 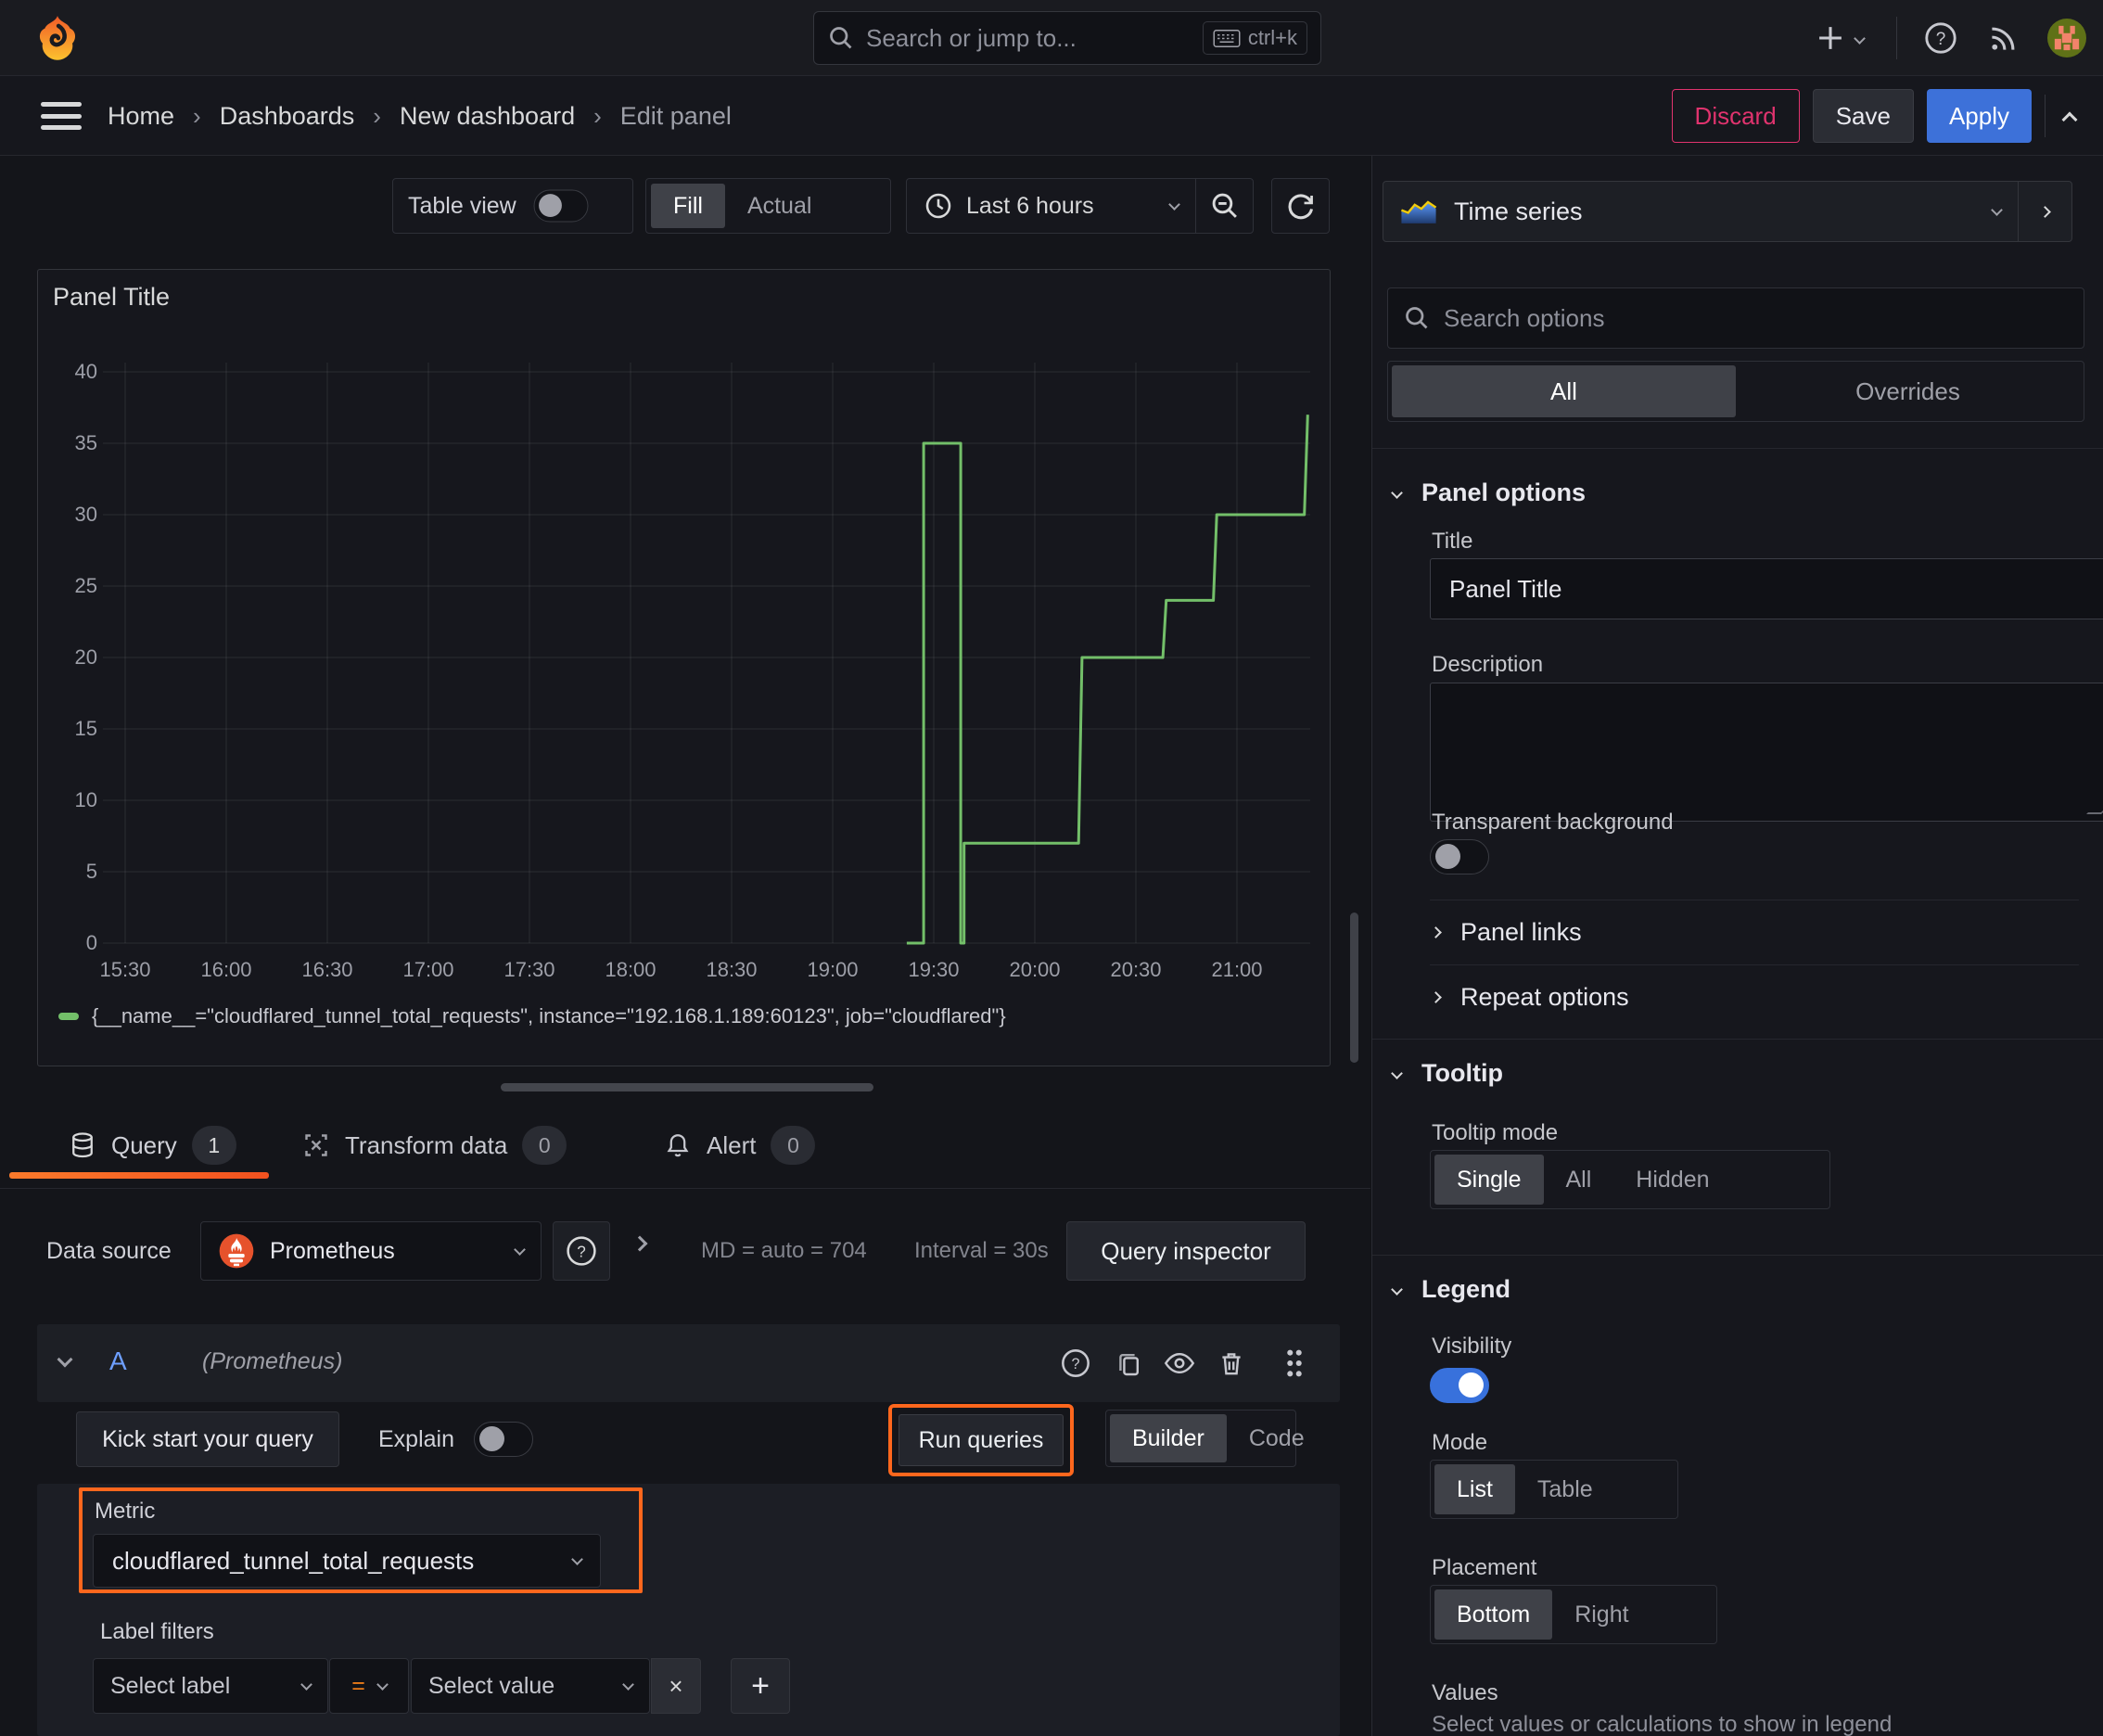 I want to click on breadcrumb-home: Home, so click(x=141, y=116).